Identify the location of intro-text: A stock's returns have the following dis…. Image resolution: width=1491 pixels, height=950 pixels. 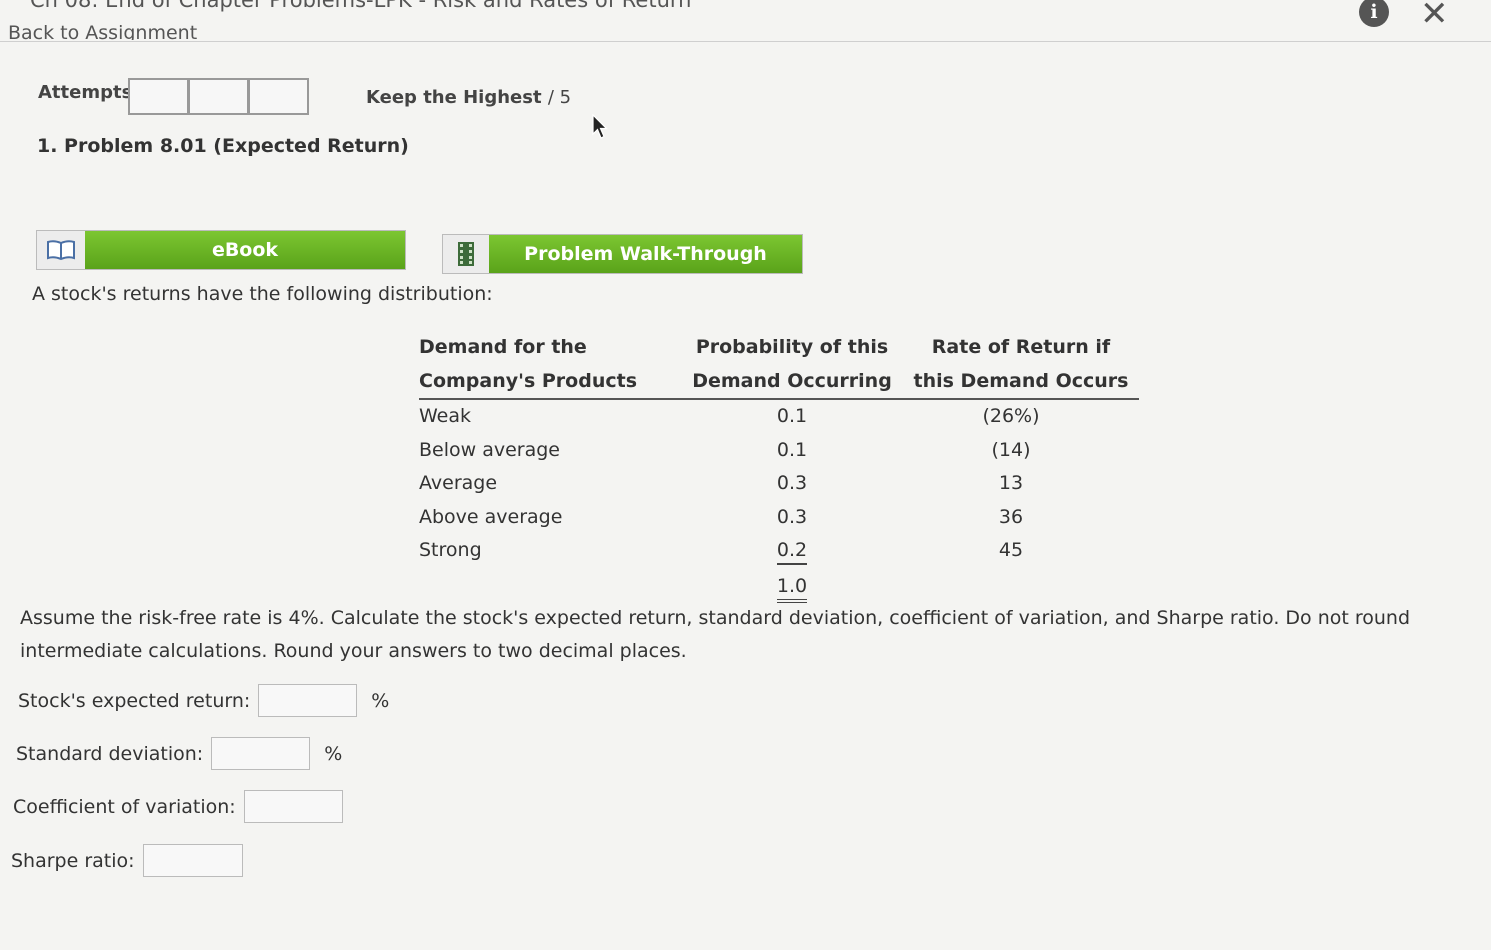
(262, 294).